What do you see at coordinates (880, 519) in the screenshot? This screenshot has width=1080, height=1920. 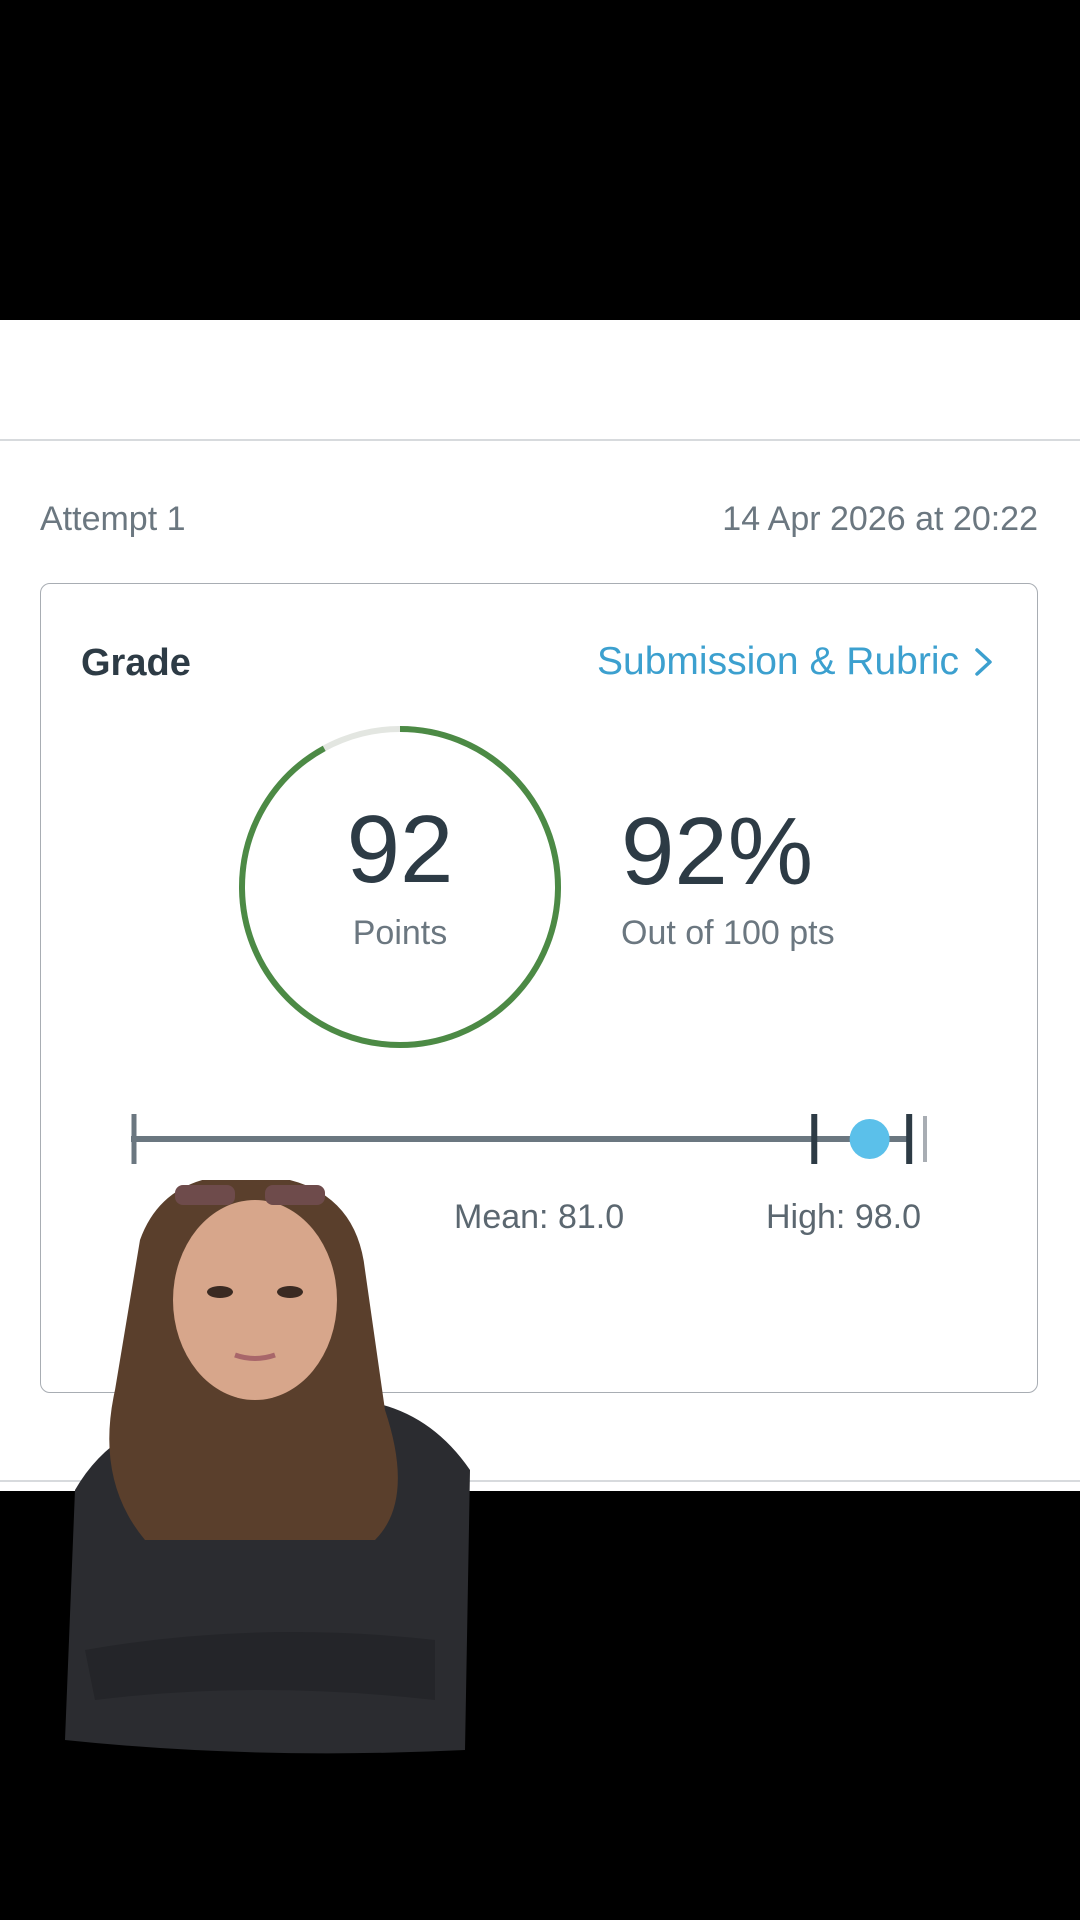 I see `attempt-date: 14 Apr 2026 at 20:22` at bounding box center [880, 519].